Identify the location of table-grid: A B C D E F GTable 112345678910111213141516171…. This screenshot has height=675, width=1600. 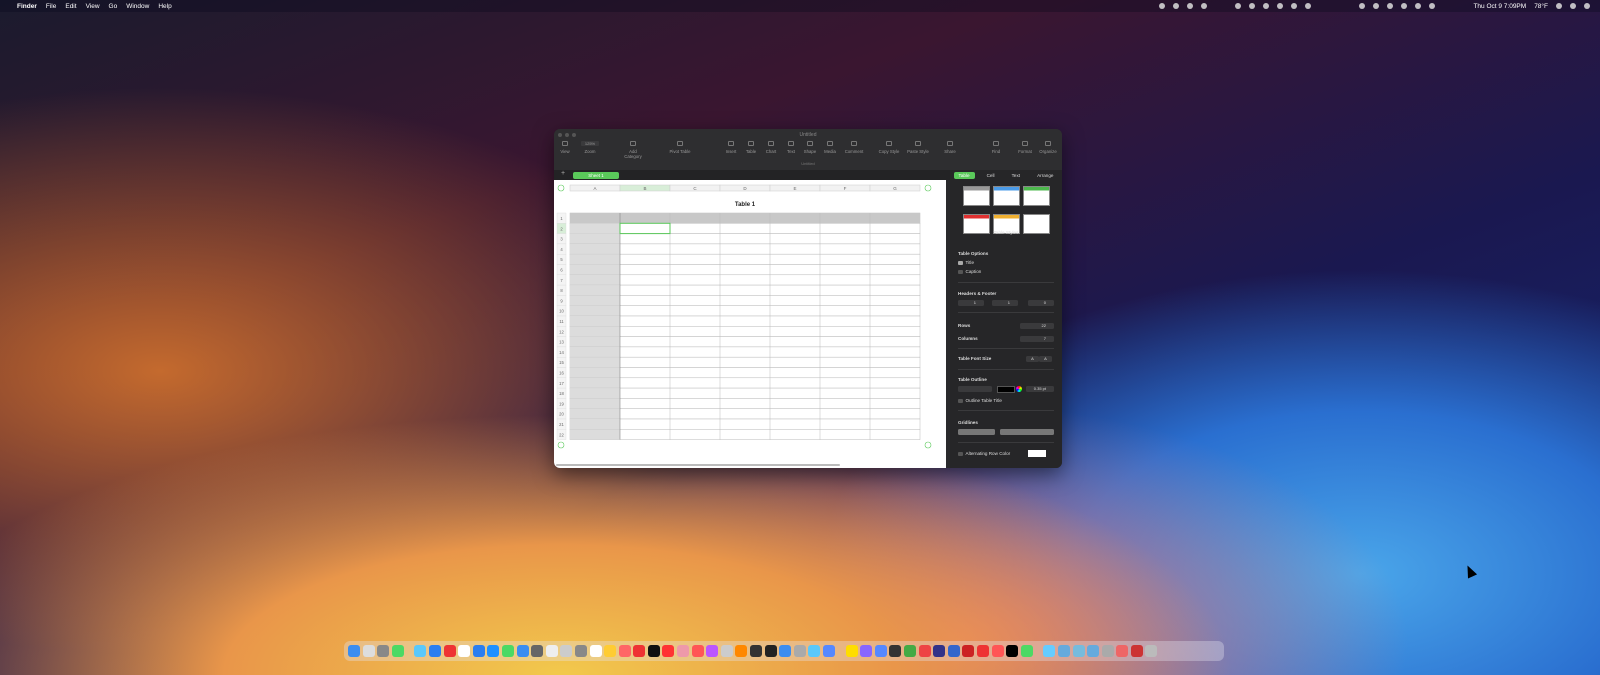
(752, 324).